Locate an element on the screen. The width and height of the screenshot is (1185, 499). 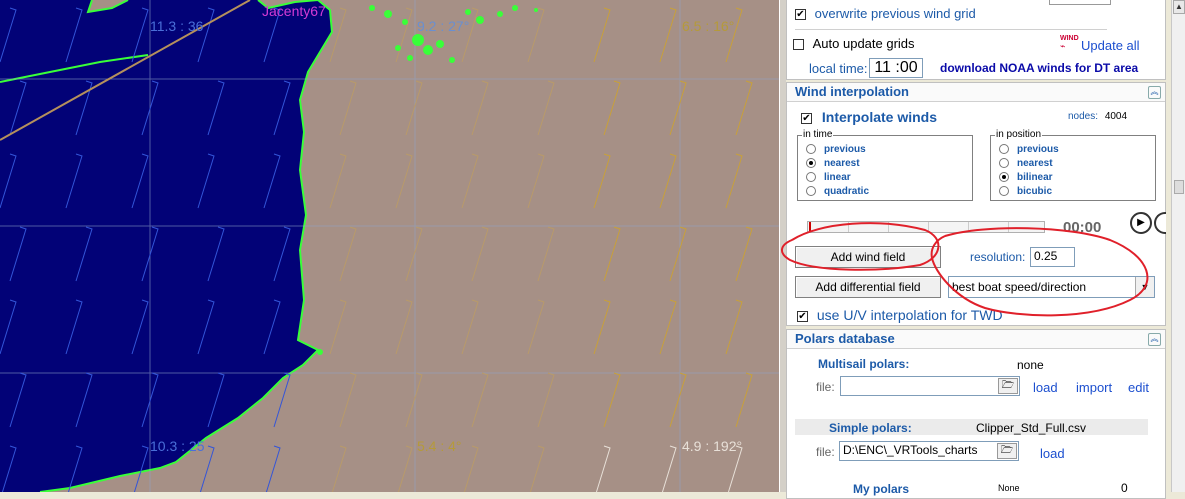
radio-label: linear is located at coordinates (837, 177).